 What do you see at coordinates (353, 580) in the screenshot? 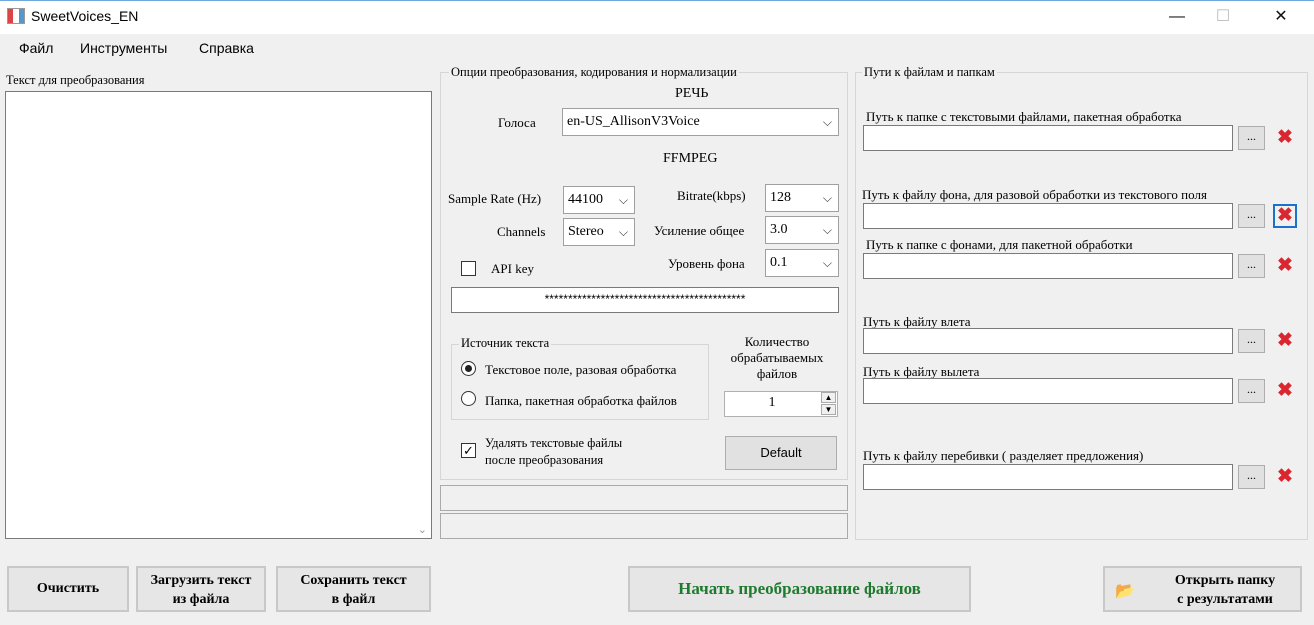
I see `save-text-line1: Сохранить текст` at bounding box center [353, 580].